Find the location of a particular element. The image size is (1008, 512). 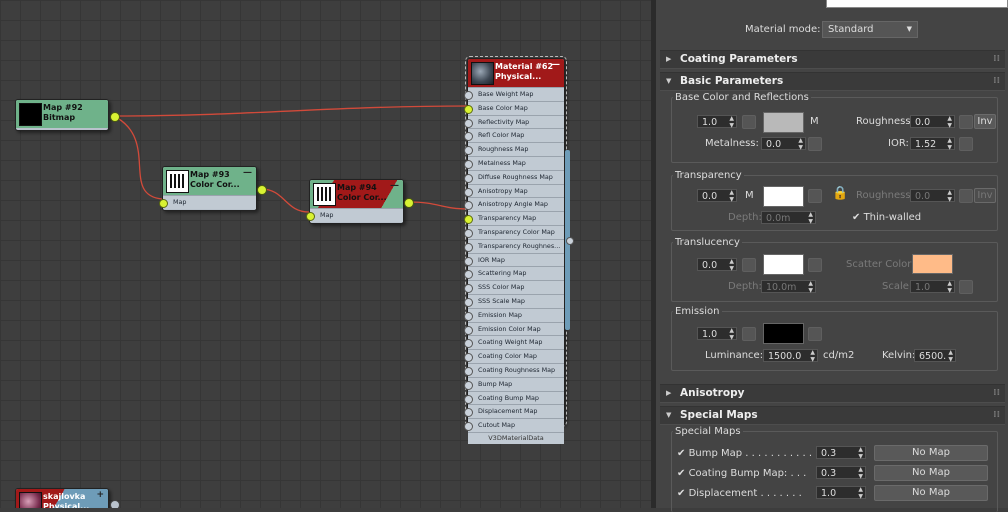

material-slot: Emission Color Map is located at coordinates (514, 328).